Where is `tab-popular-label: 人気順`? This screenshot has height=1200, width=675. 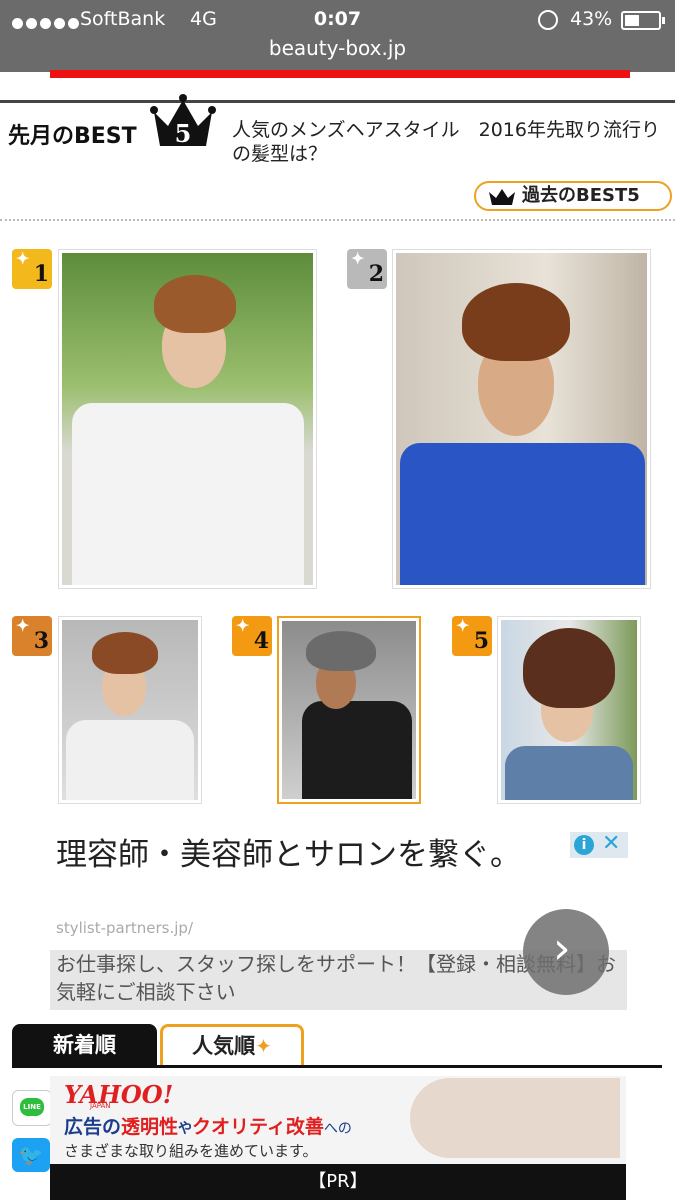 tab-popular-label: 人気順 is located at coordinates (224, 1046).